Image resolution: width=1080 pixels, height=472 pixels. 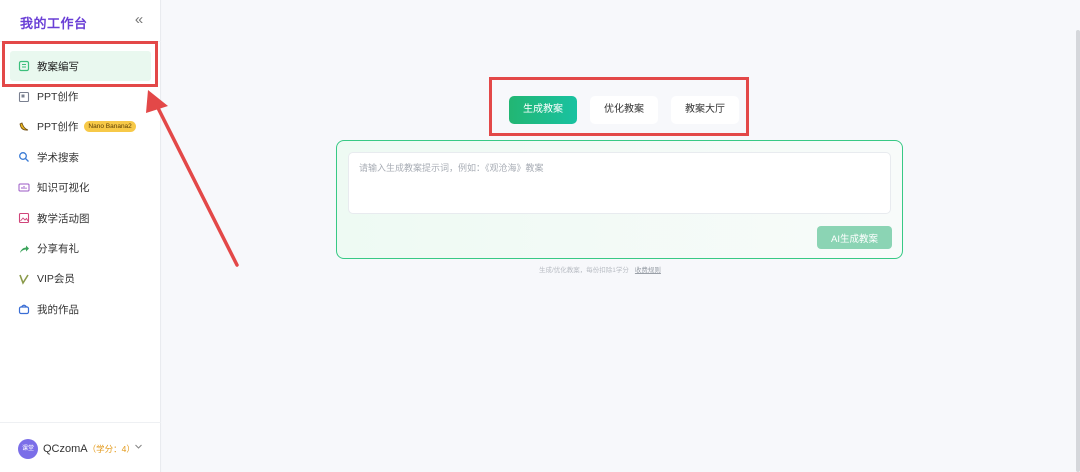 What do you see at coordinates (58, 66) in the screenshot?
I see `sidebar-item-label: 教案编写` at bounding box center [58, 66].